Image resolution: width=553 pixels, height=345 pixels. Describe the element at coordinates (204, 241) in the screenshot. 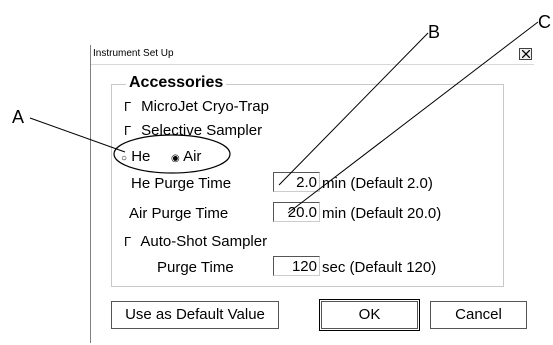

I see `autoshot-label: Auto-Shot Sampler` at that location.